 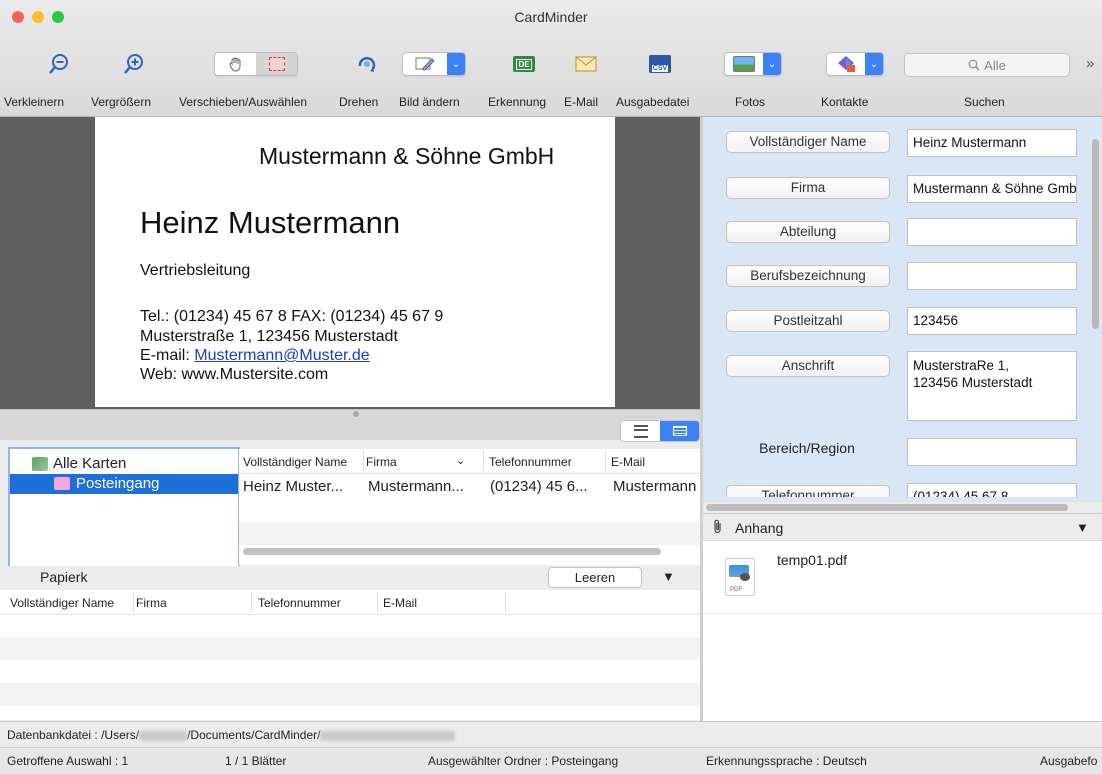 I want to click on paperclip-icon, so click(x=717, y=526).